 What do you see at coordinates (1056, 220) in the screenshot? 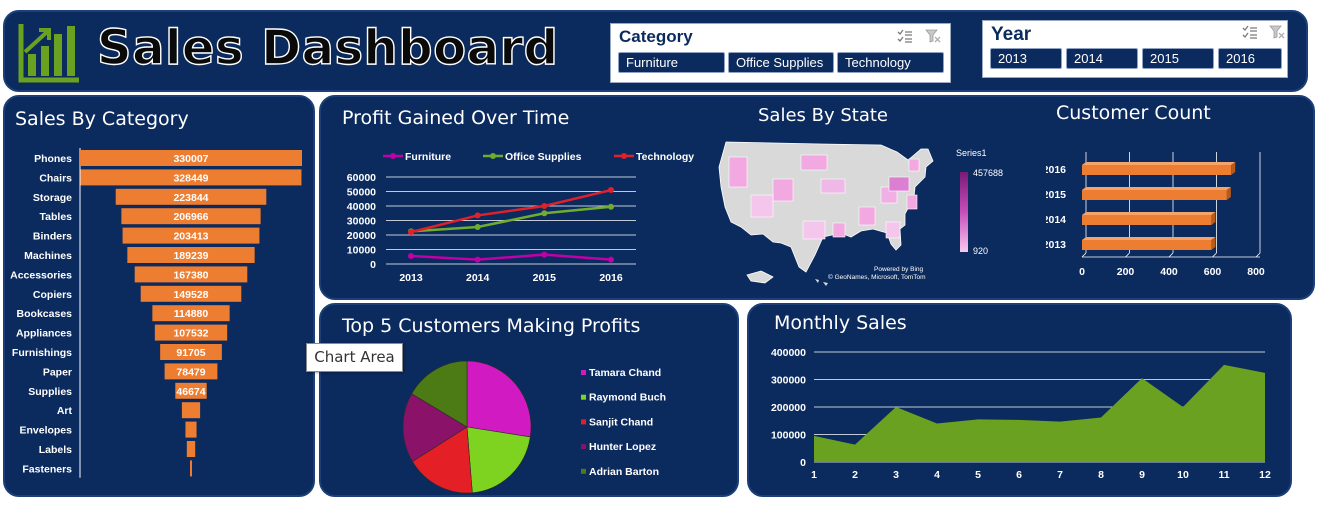
I see `customer-y-label: 2014` at bounding box center [1056, 220].